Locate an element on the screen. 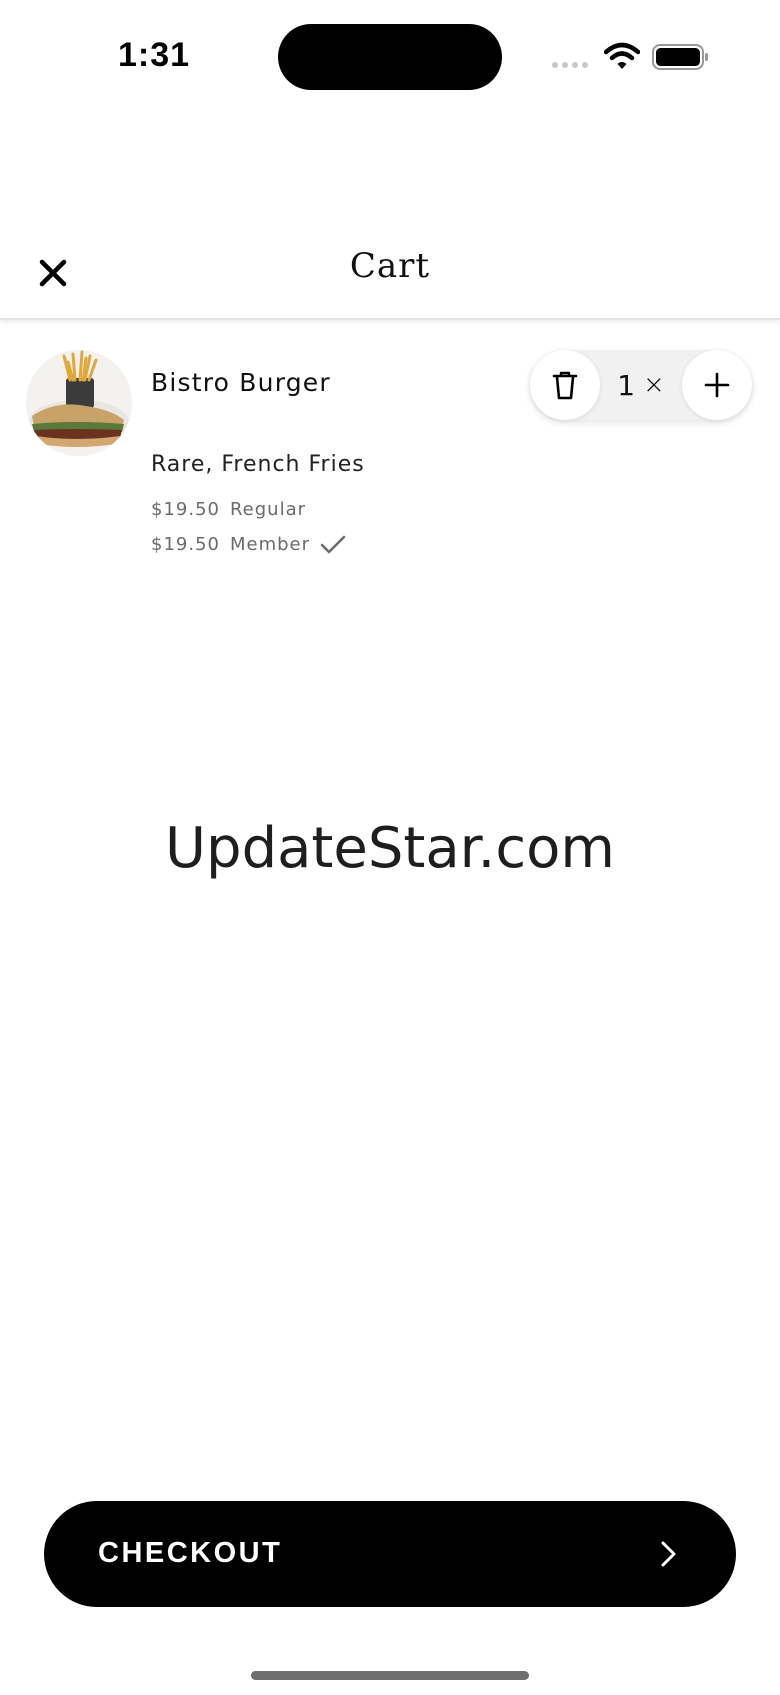 The height and width of the screenshot is (1695, 780). quantity-value: 1 is located at coordinates (626, 385).